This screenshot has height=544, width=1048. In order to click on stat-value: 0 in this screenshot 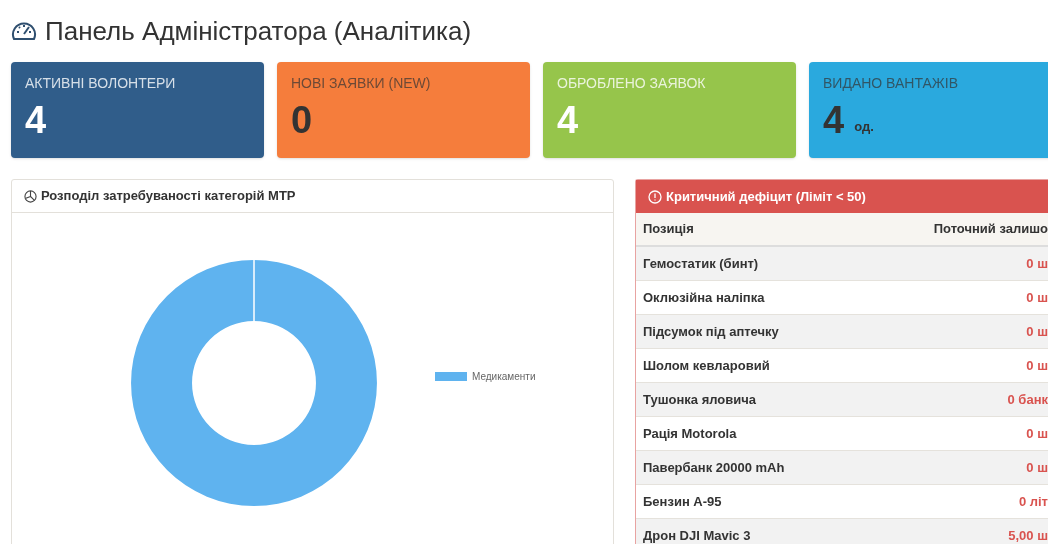, I will do `click(302, 120)`.